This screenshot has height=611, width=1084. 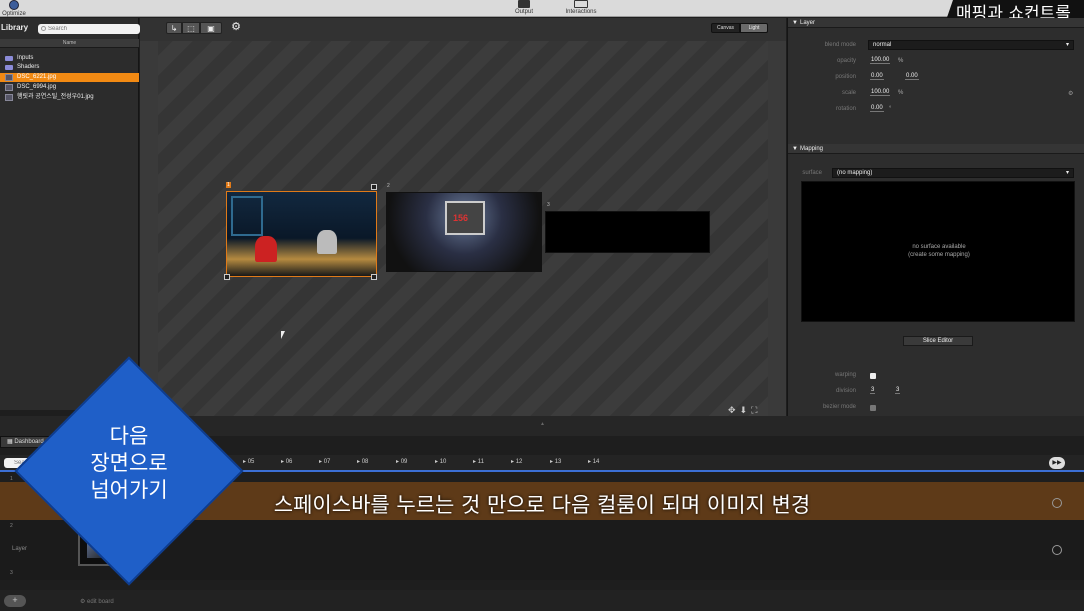 I want to click on rotation-label: rotation, so click(x=845, y=109).